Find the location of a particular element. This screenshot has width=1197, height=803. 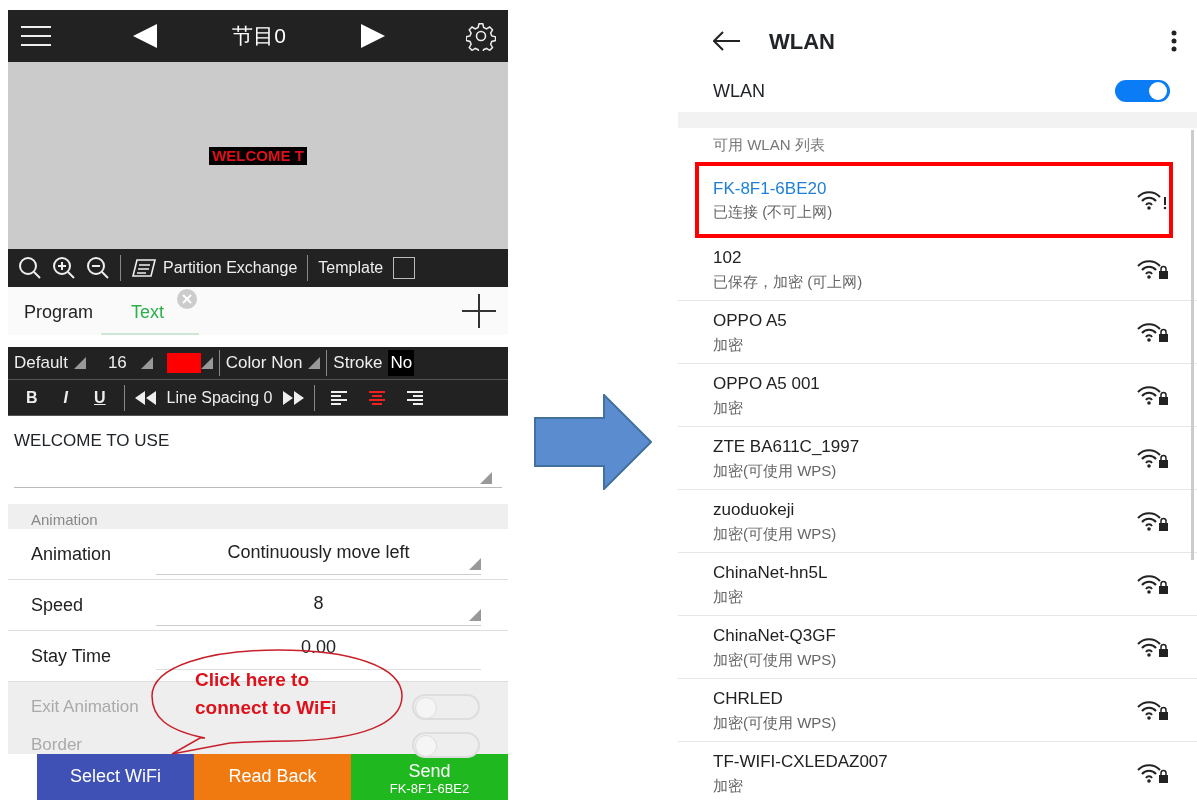

program-title: 节目0 is located at coordinates (259, 36).